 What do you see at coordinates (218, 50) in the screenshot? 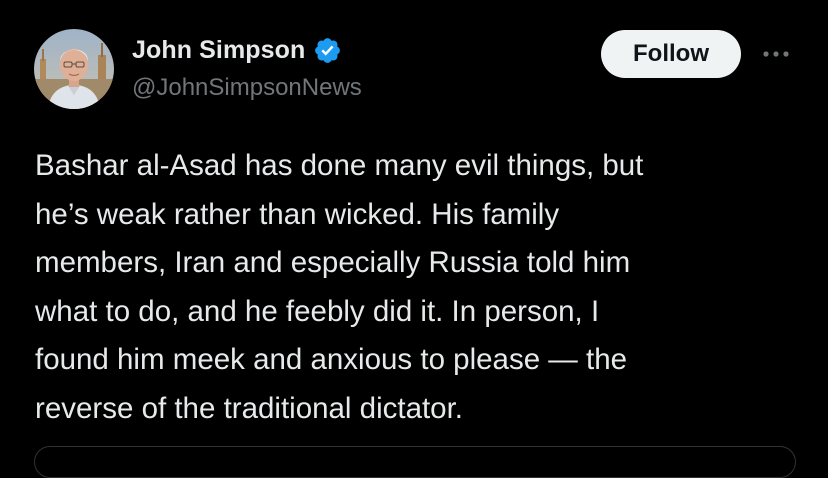
I see `author-display-name: John Simpson` at bounding box center [218, 50].